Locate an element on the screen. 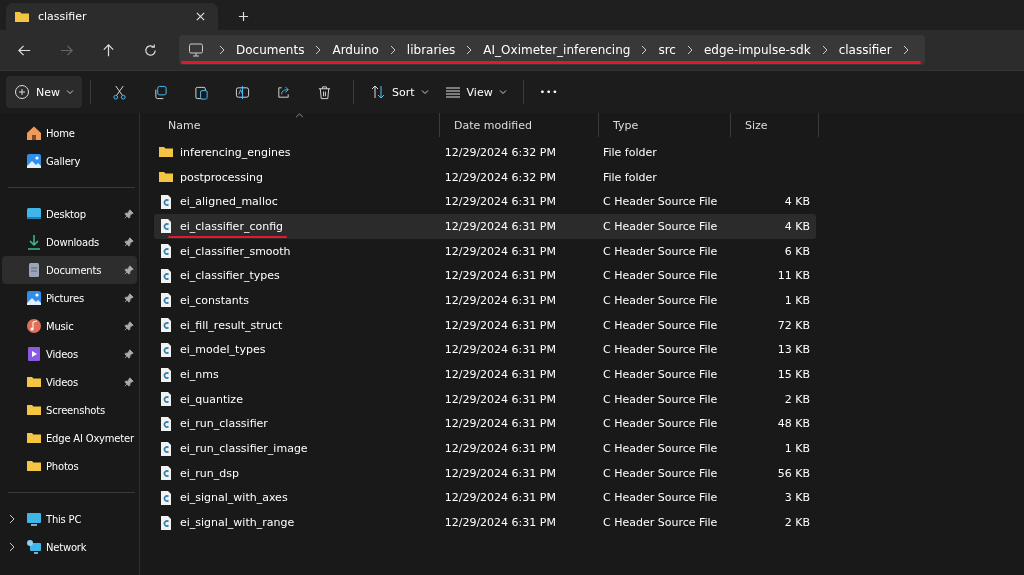 The image size is (1024, 575). file-row: ei_run_classifier 12/29/2024 6:31 PM C Header Source File 48 KB is located at coordinates (485, 424).